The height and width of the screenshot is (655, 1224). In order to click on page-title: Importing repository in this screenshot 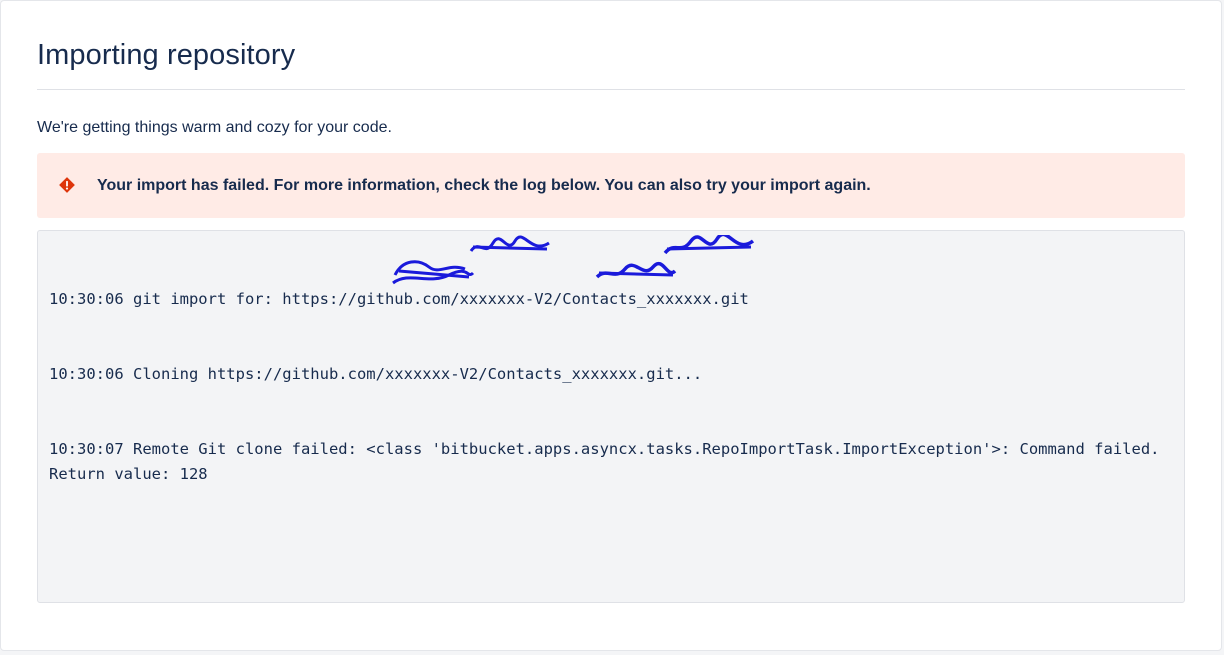, I will do `click(166, 55)`.